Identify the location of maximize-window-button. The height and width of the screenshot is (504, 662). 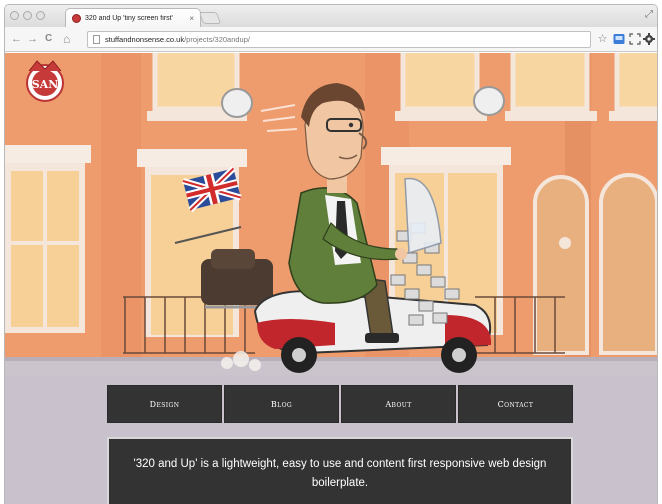
(40, 15).